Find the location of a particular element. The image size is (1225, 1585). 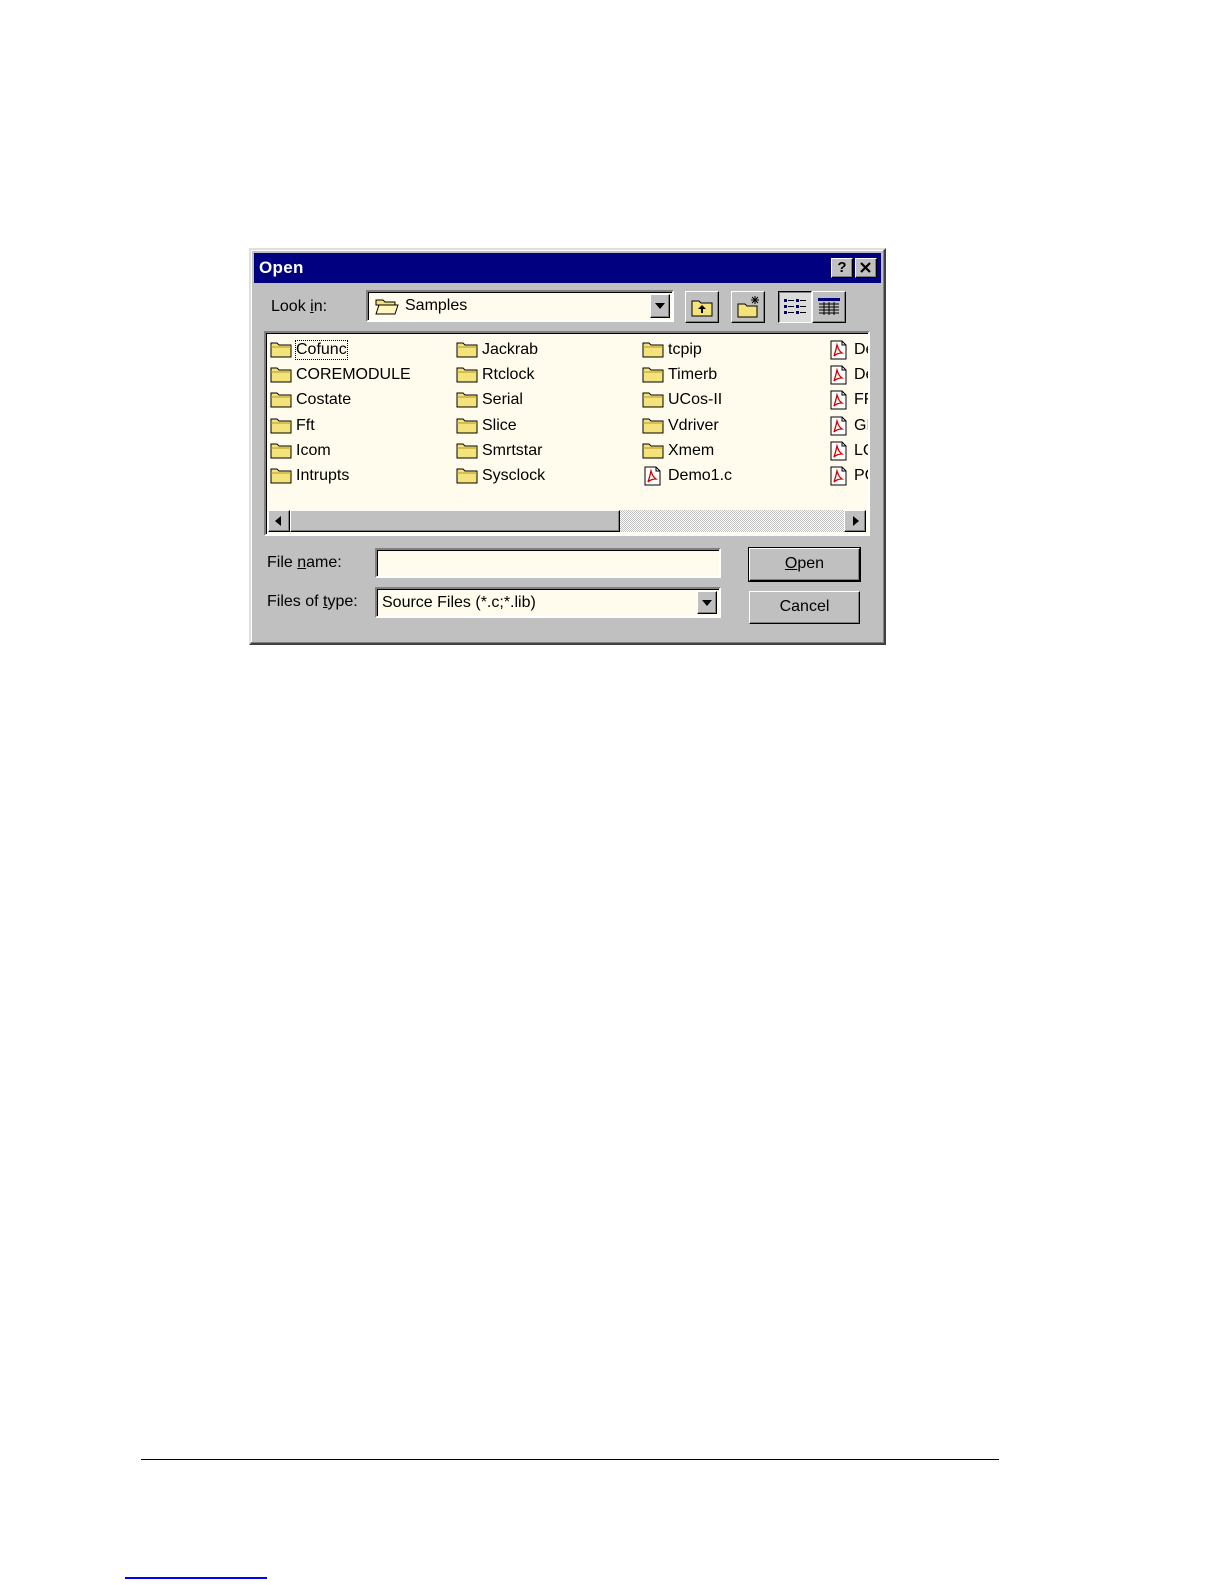

list-item-name: Costate is located at coordinates (324, 400).